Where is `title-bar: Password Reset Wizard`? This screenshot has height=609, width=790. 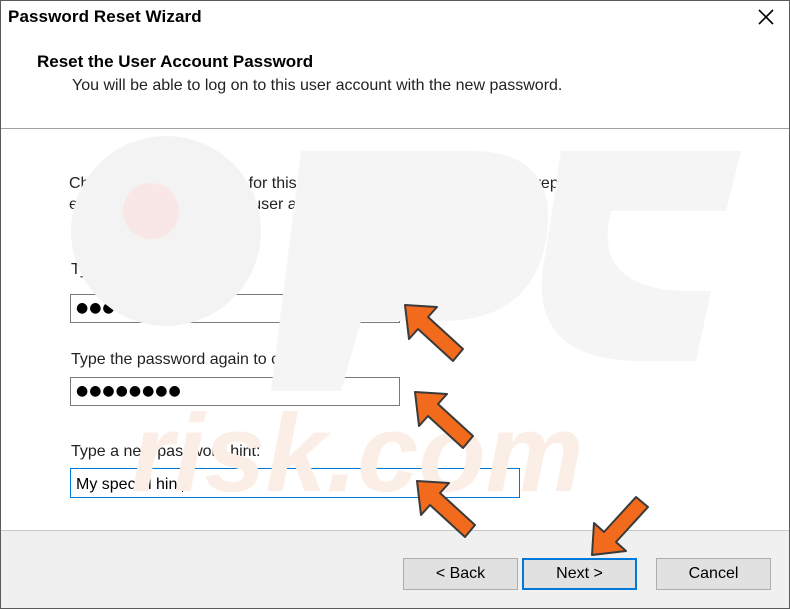 title-bar: Password Reset Wizard is located at coordinates (395, 17).